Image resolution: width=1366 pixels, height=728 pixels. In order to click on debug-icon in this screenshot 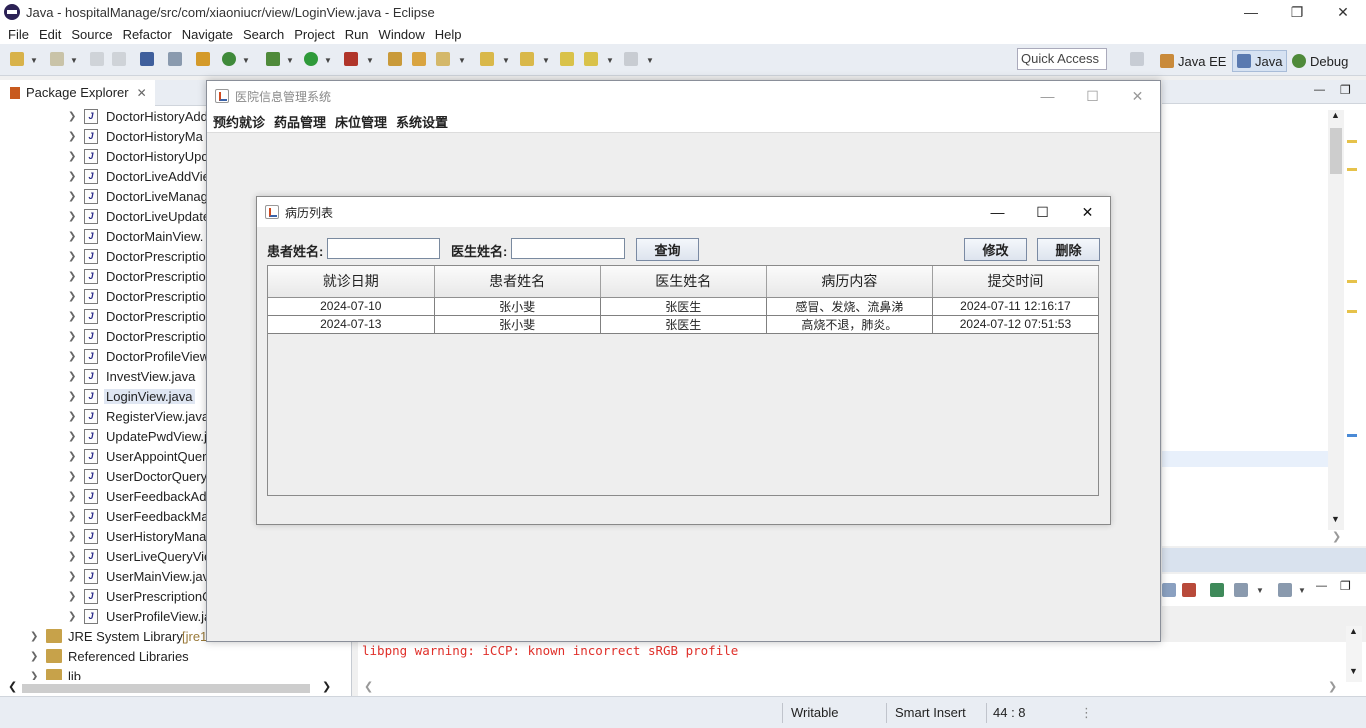, I will do `click(273, 59)`.